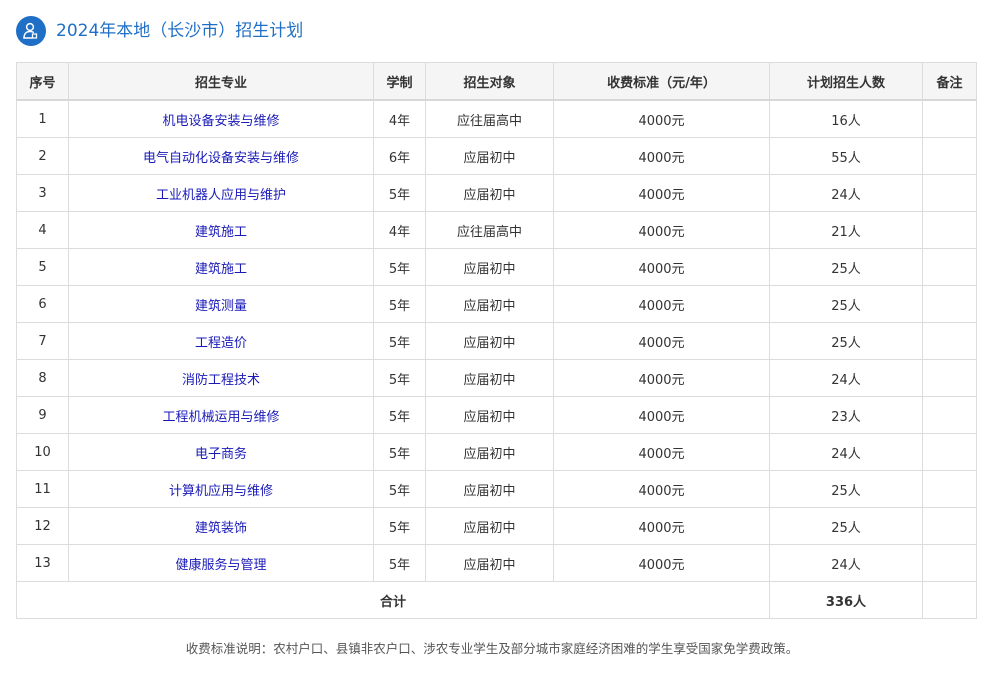  Describe the element at coordinates (42, 489) in the screenshot. I see `cell-no: 11` at that location.